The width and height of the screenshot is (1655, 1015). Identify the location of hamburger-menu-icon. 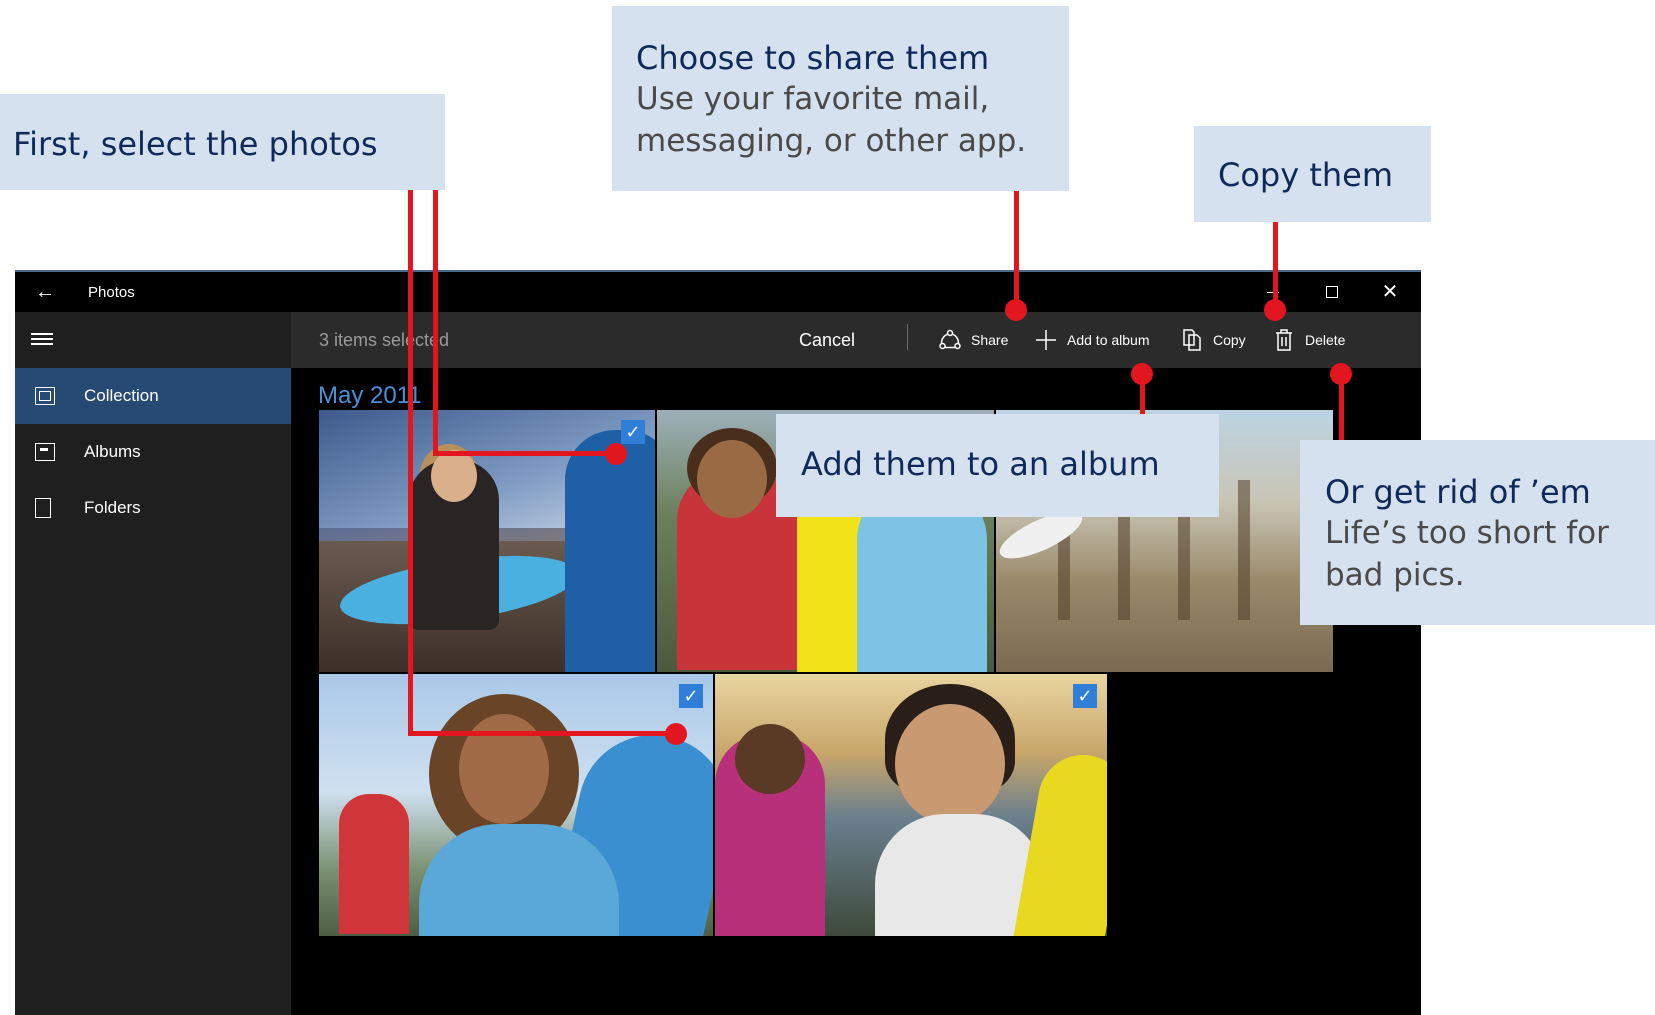
(44, 340).